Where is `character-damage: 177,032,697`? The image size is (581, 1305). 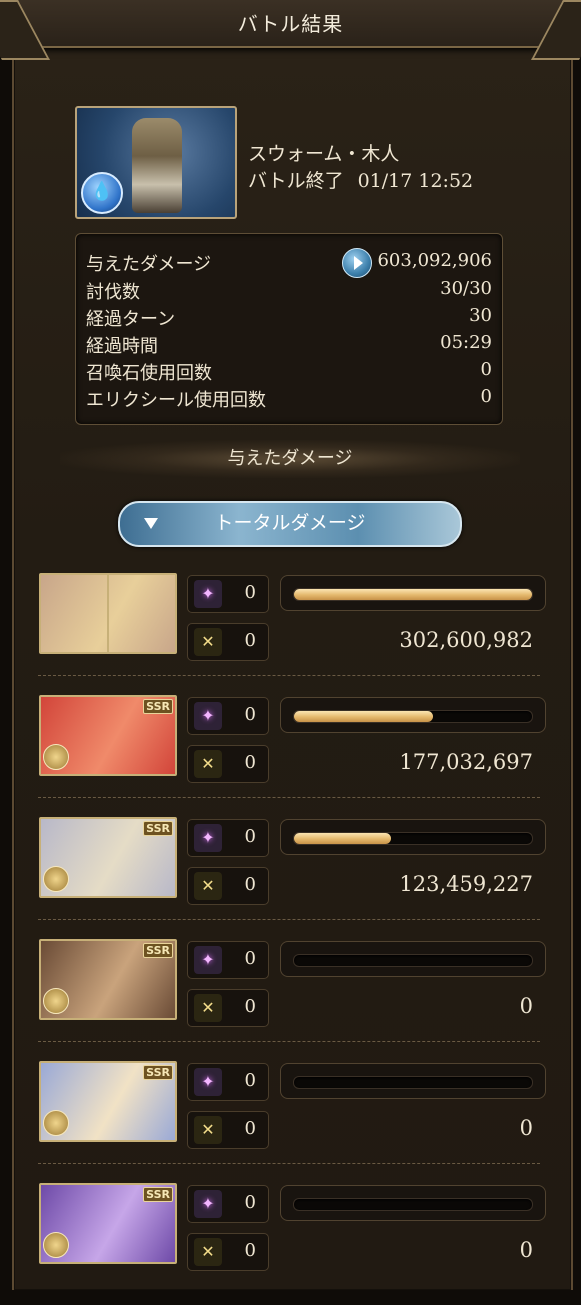
character-damage: 177,032,697 is located at coordinates (466, 762).